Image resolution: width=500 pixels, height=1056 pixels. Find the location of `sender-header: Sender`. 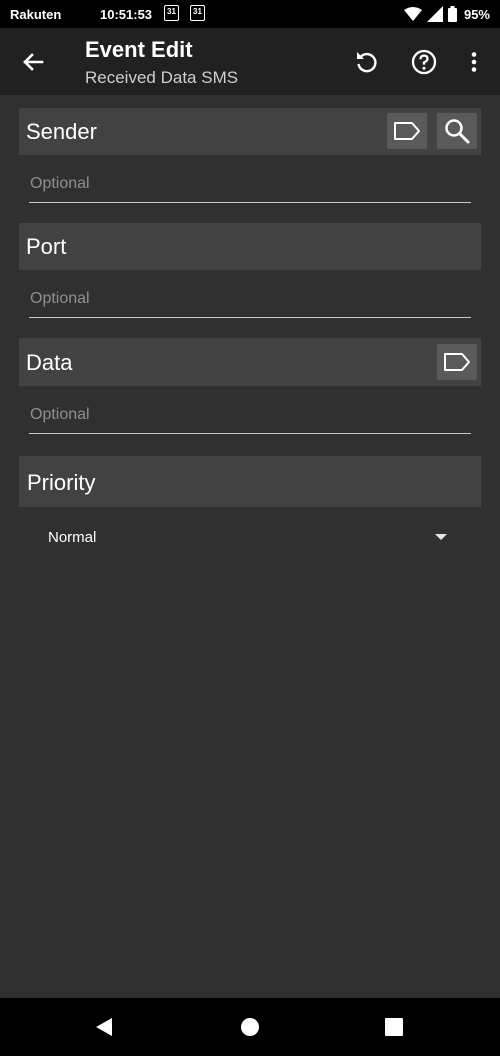

sender-header: Sender is located at coordinates (250, 131).